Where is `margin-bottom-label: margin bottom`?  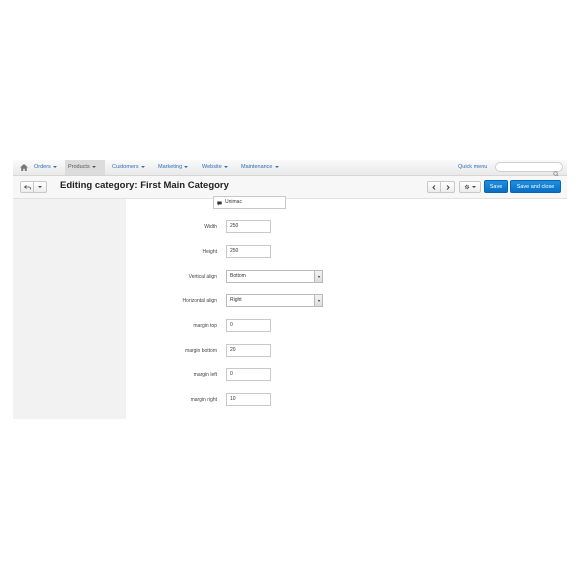 margin-bottom-label: margin bottom is located at coordinates (201, 351).